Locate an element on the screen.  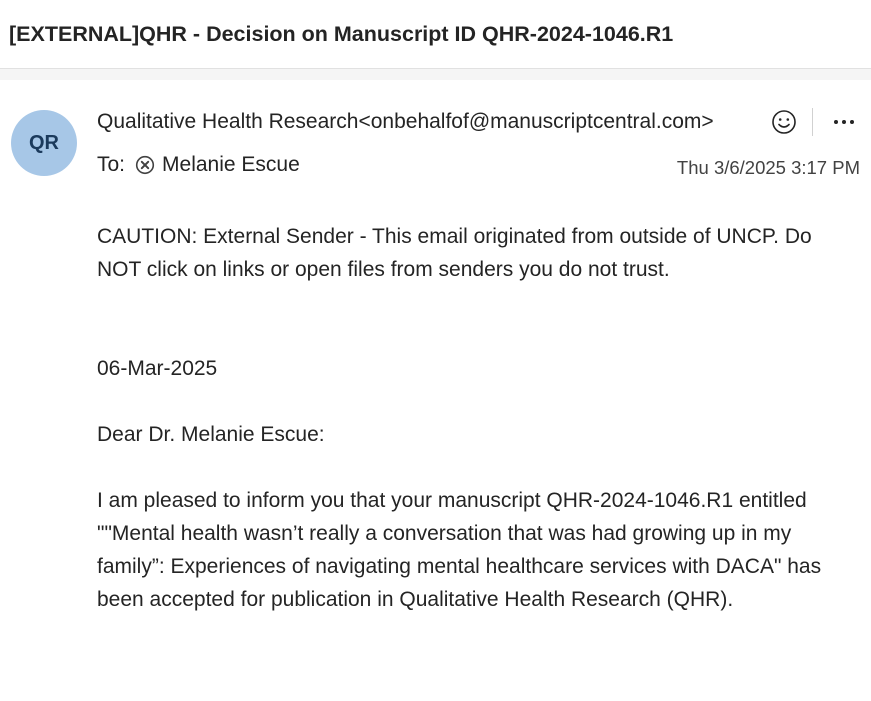
smiley-icon is located at coordinates (784, 122).